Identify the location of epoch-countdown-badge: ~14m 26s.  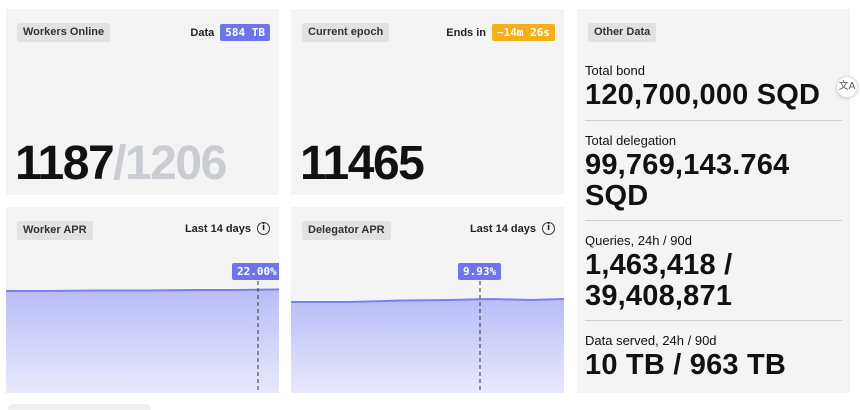
(523, 32).